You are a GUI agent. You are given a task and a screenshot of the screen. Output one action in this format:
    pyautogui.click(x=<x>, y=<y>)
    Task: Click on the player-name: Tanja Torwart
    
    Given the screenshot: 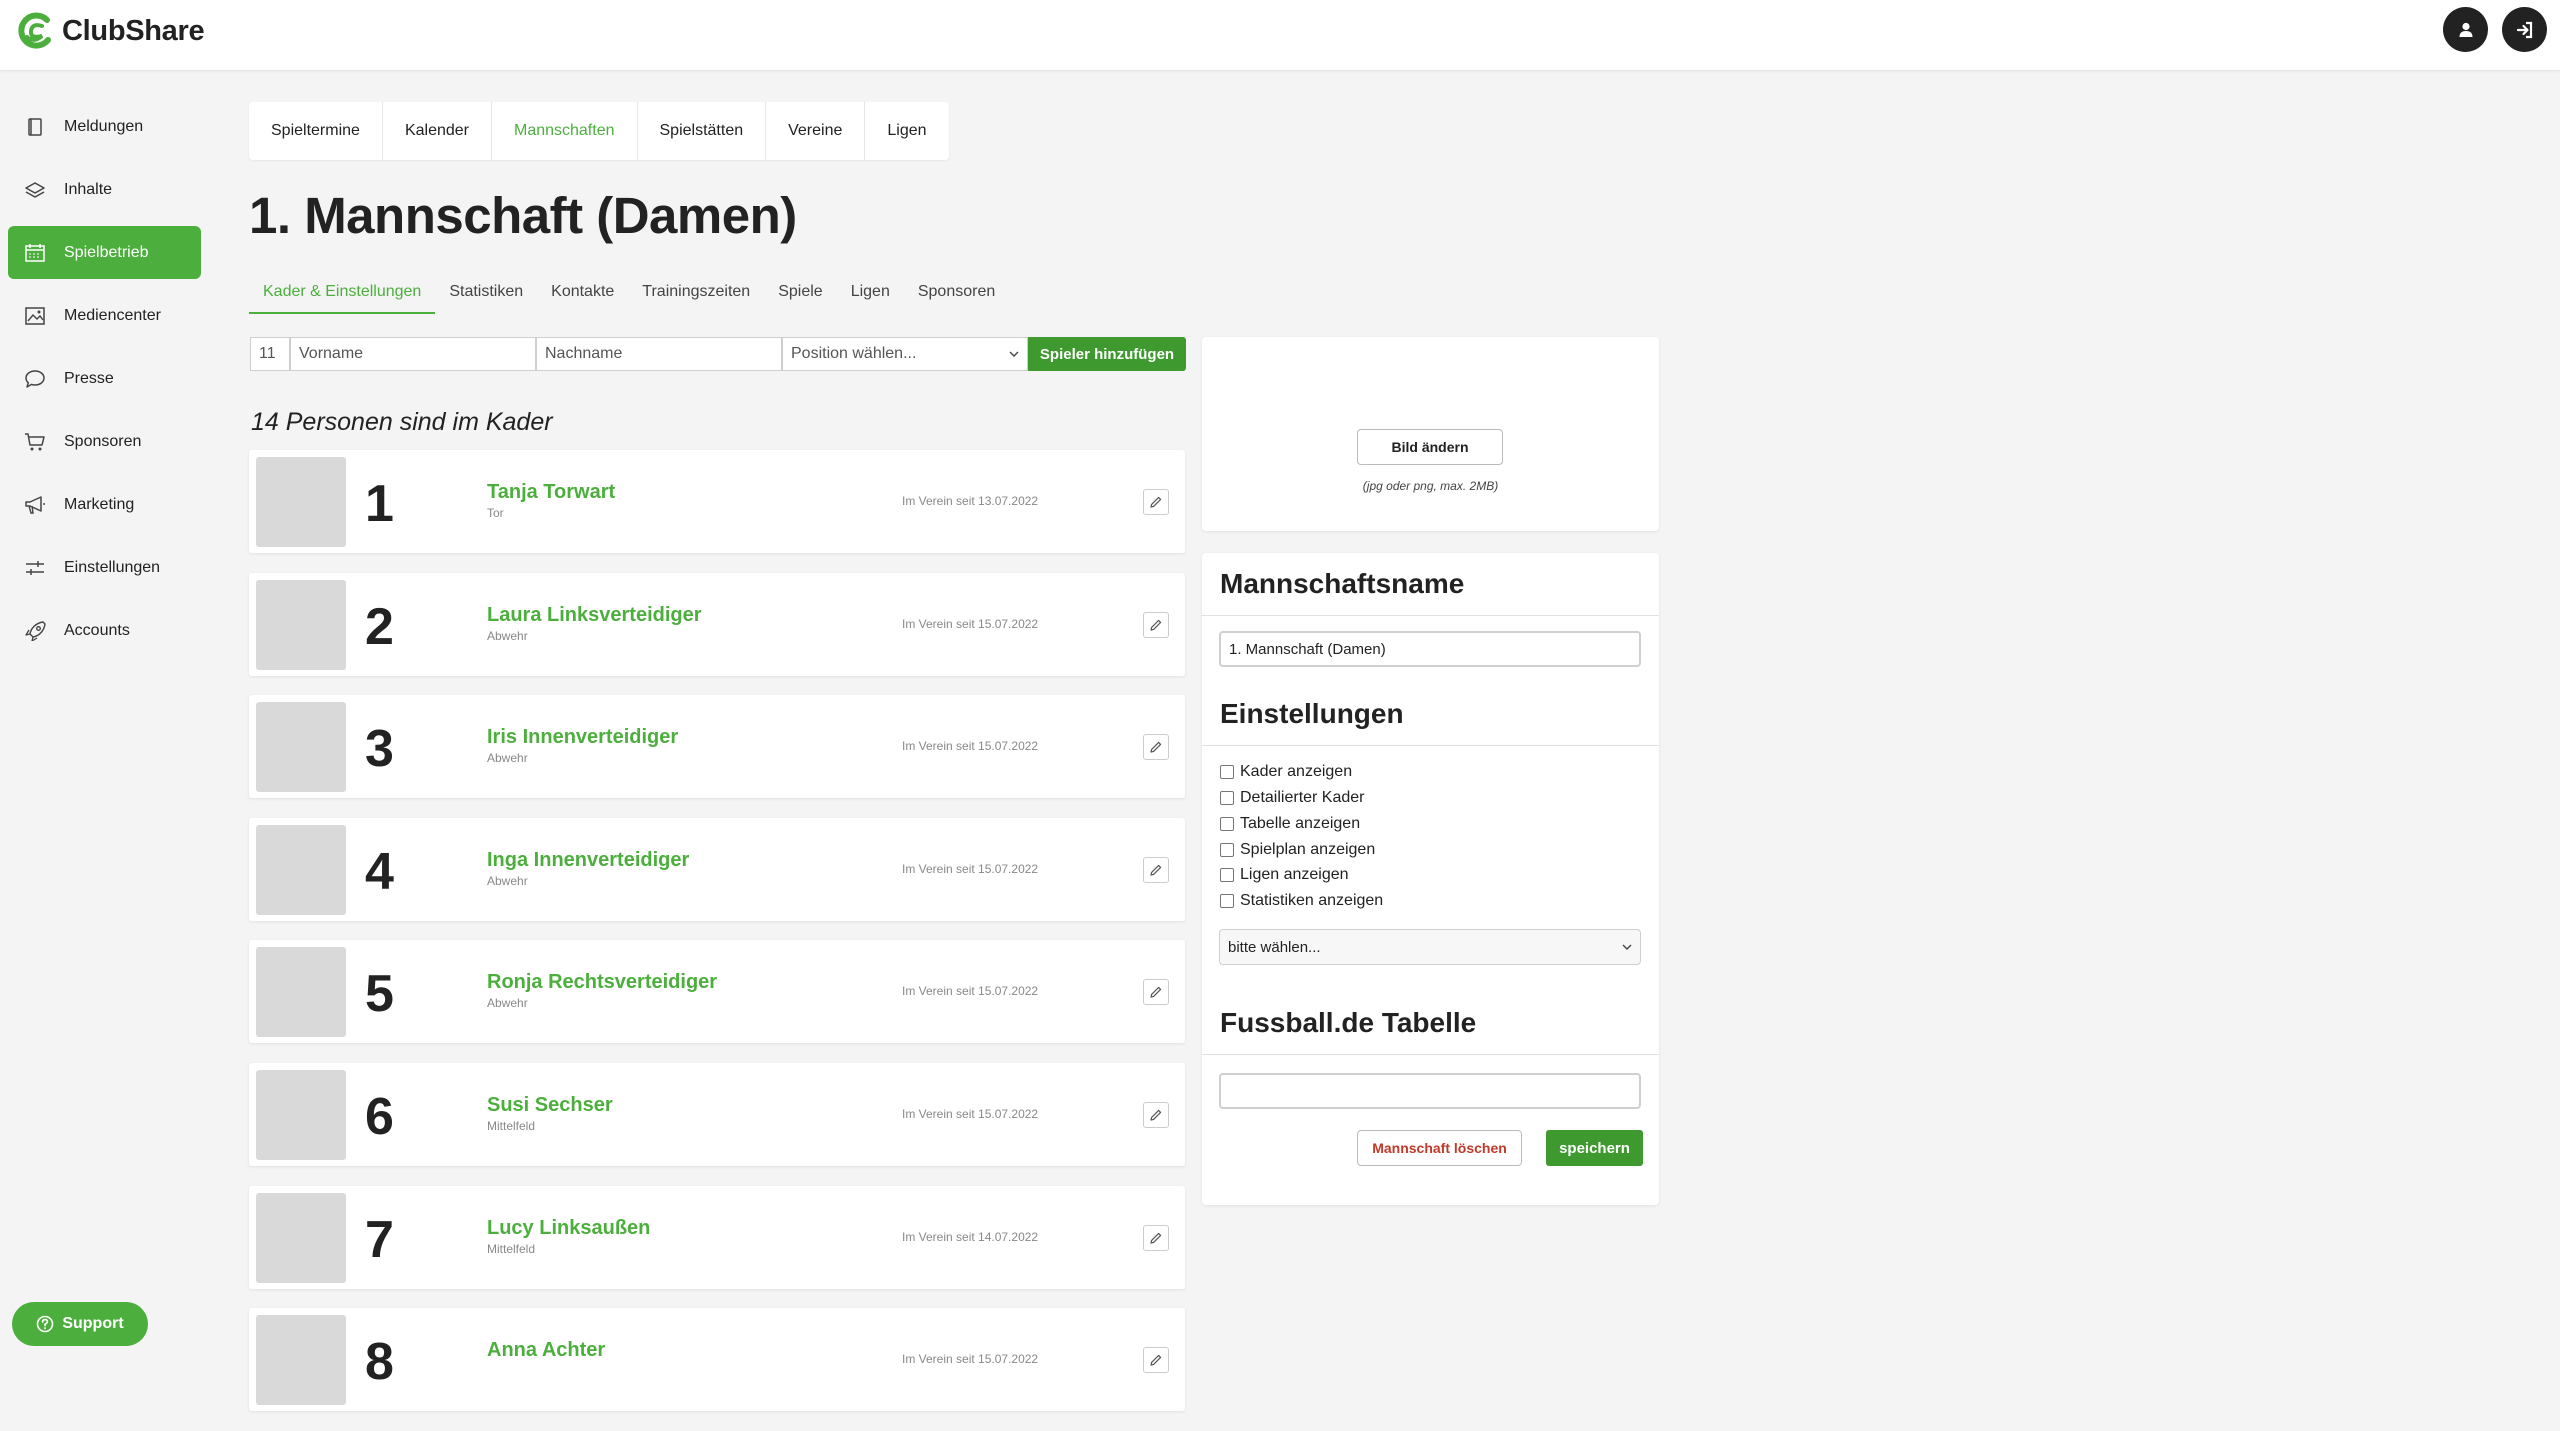 What is the action you would take?
    pyautogui.click(x=551, y=492)
    